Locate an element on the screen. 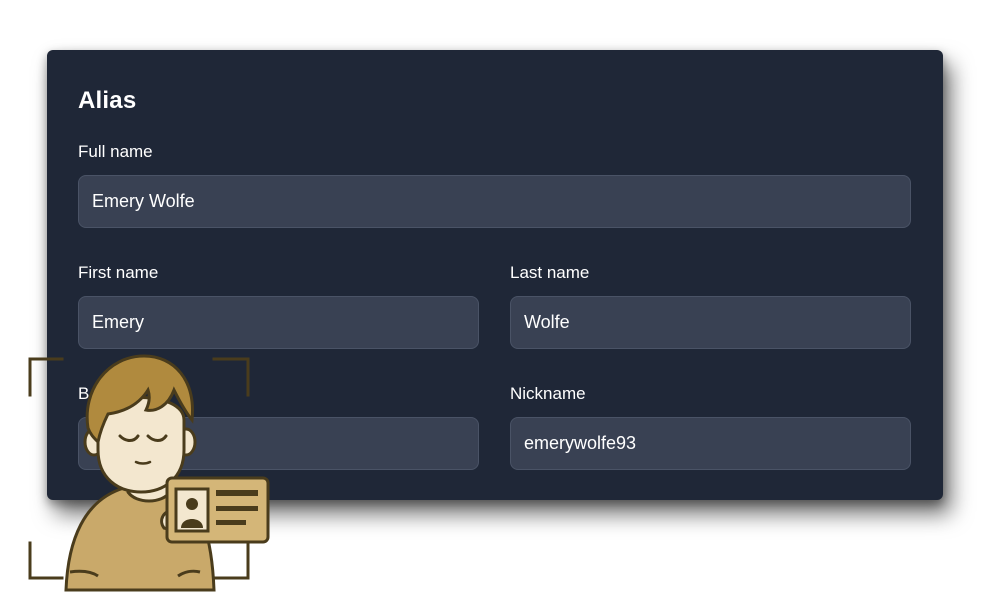  form-title: Alias is located at coordinates (107, 100).